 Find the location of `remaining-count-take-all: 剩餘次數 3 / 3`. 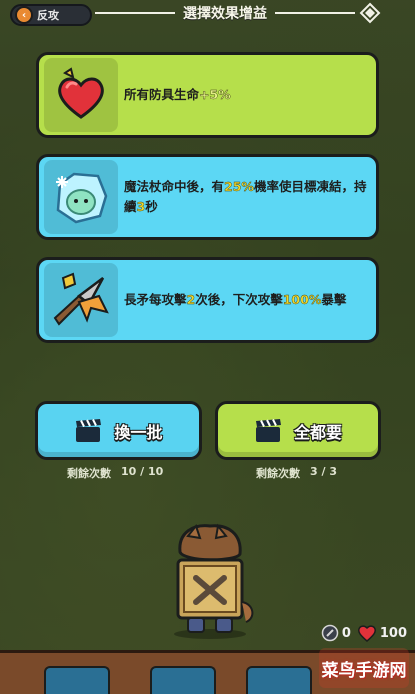

remaining-count-take-all: 剩餘次數 3 / 3 is located at coordinates (296, 473).